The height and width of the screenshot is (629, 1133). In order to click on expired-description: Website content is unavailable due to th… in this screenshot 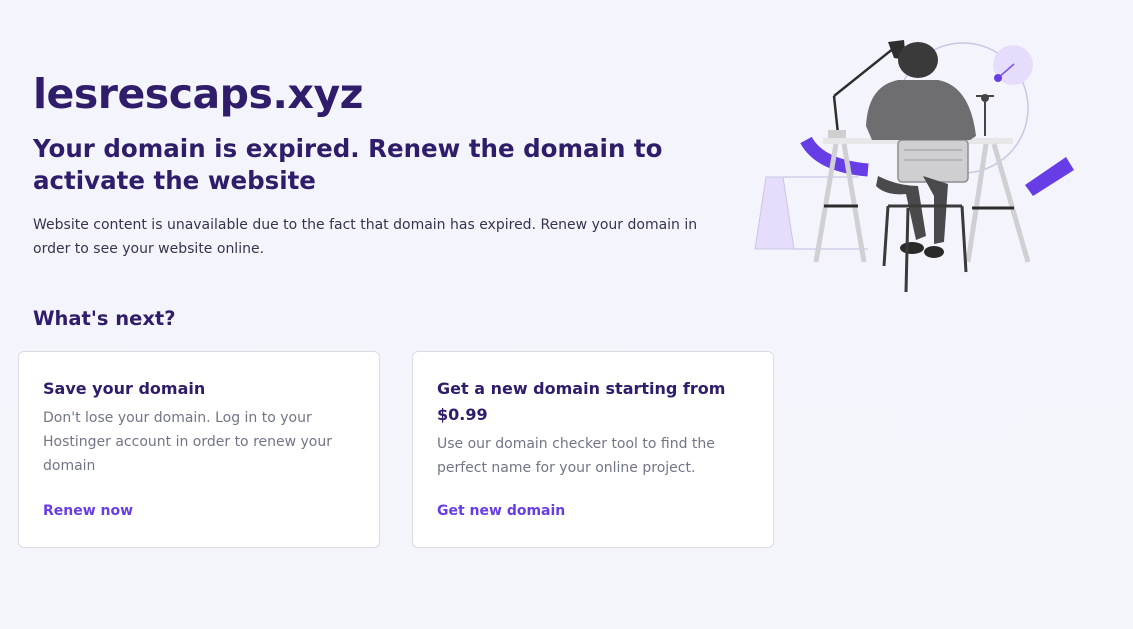, I will do `click(365, 237)`.